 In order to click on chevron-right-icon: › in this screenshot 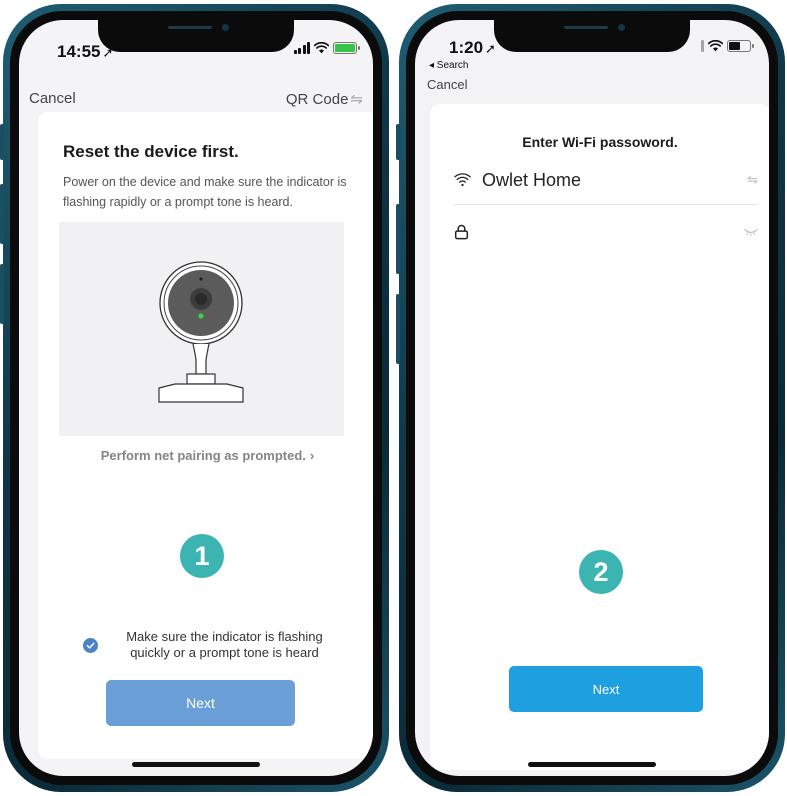, I will do `click(312, 455)`.